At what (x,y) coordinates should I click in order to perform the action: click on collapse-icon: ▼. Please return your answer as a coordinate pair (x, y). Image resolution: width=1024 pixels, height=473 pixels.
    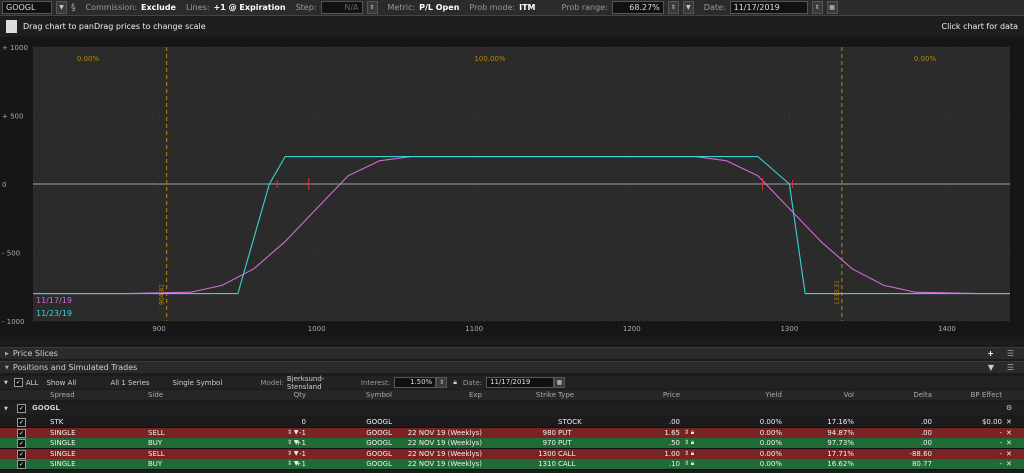
    Looking at the image, I should click on (7, 368).